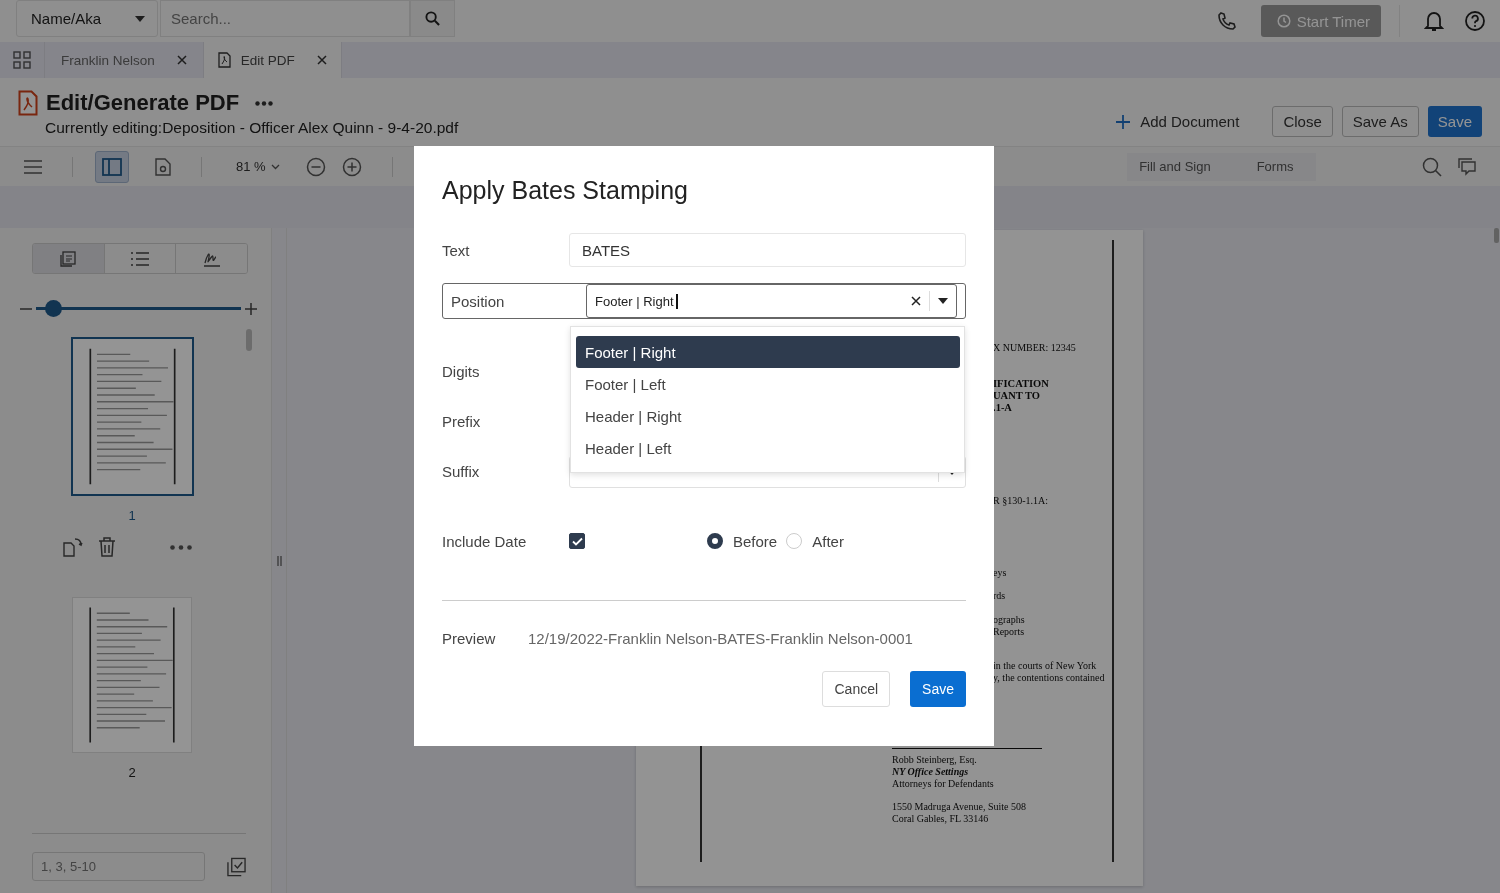 The image size is (1500, 893). Describe the element at coordinates (1009, 632) in the screenshot. I see `document-text: Reports` at that location.